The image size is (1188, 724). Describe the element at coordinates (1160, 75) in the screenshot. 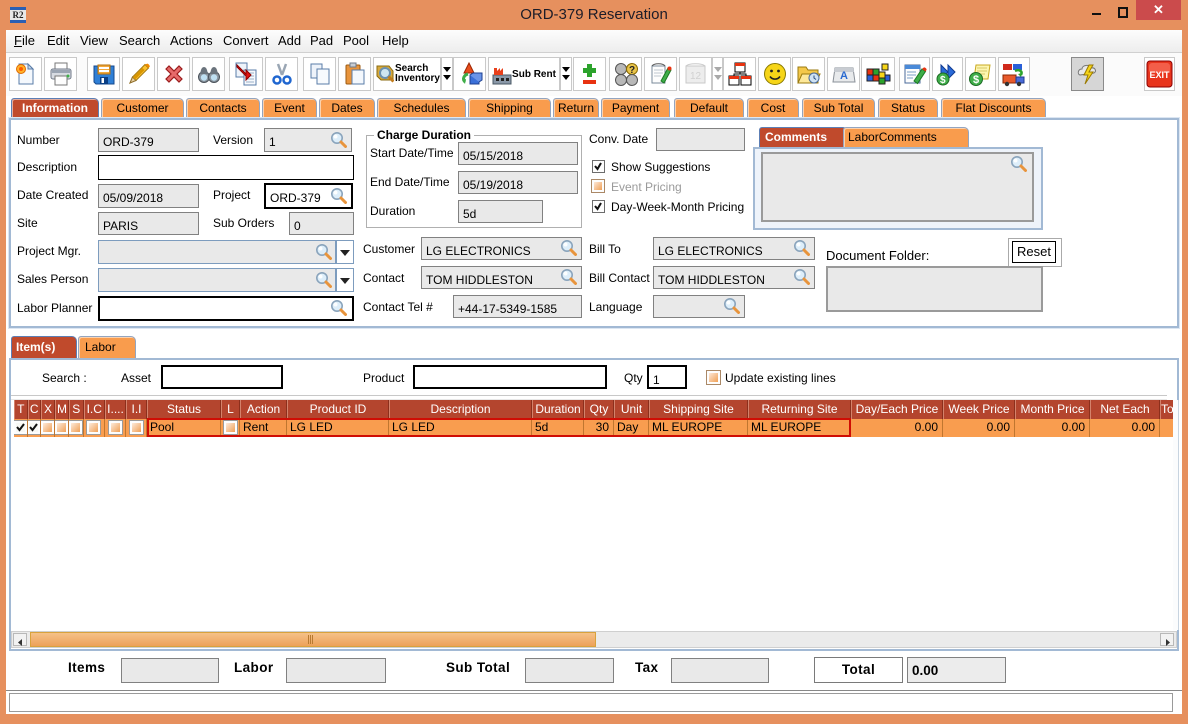

I see `svg-text: EXIT` at that location.